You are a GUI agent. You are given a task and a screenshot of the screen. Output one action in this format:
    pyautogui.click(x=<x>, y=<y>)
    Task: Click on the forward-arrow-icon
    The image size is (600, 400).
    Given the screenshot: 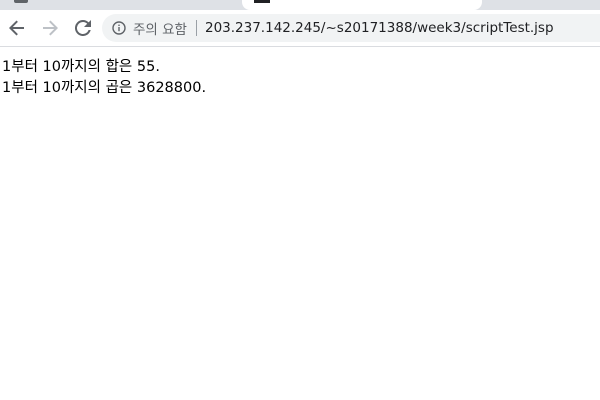 What is the action you would take?
    pyautogui.click(x=50, y=28)
    